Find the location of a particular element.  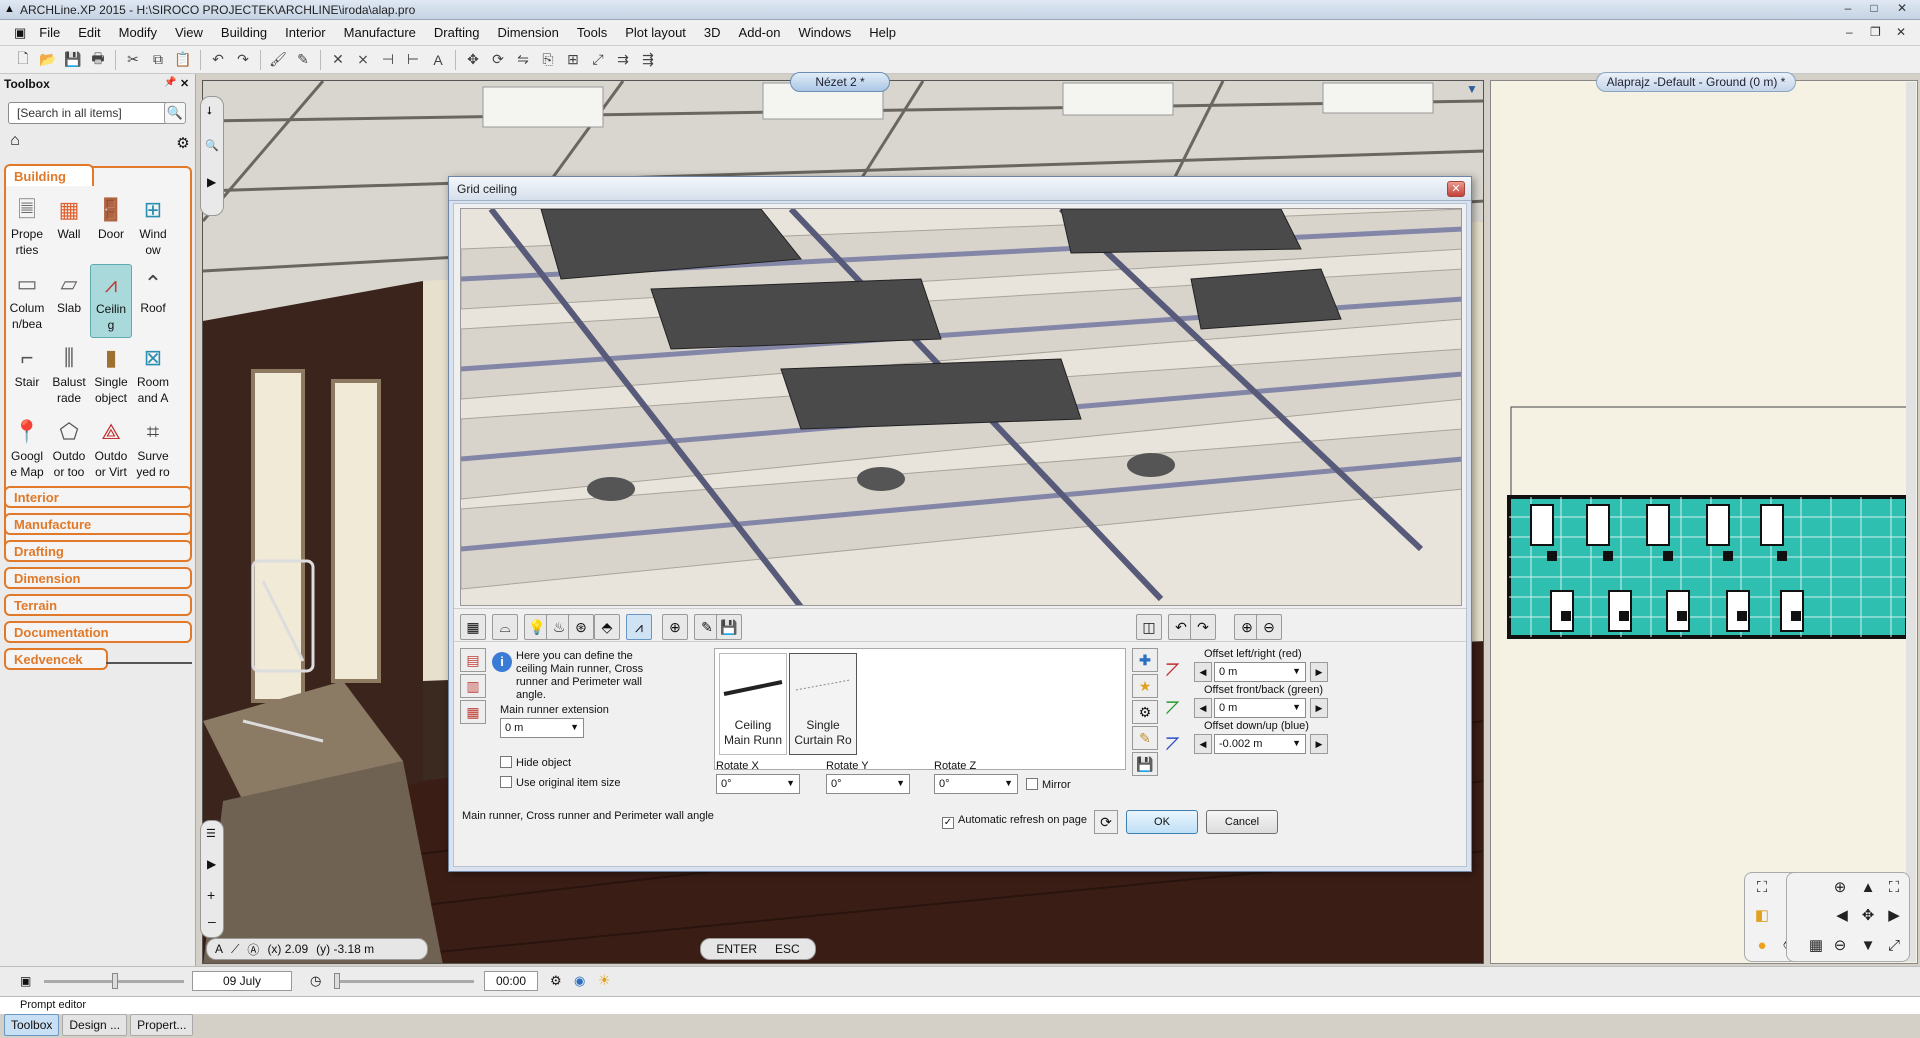

trim-icon: ⨯ is located at coordinates (363, 60).